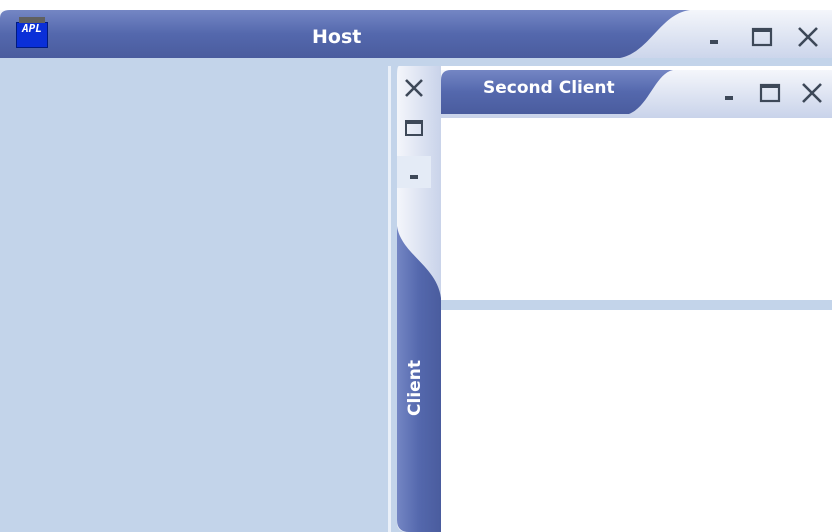 The height and width of the screenshot is (532, 832). I want to click on client-tab-maximize-button, so click(414, 128).